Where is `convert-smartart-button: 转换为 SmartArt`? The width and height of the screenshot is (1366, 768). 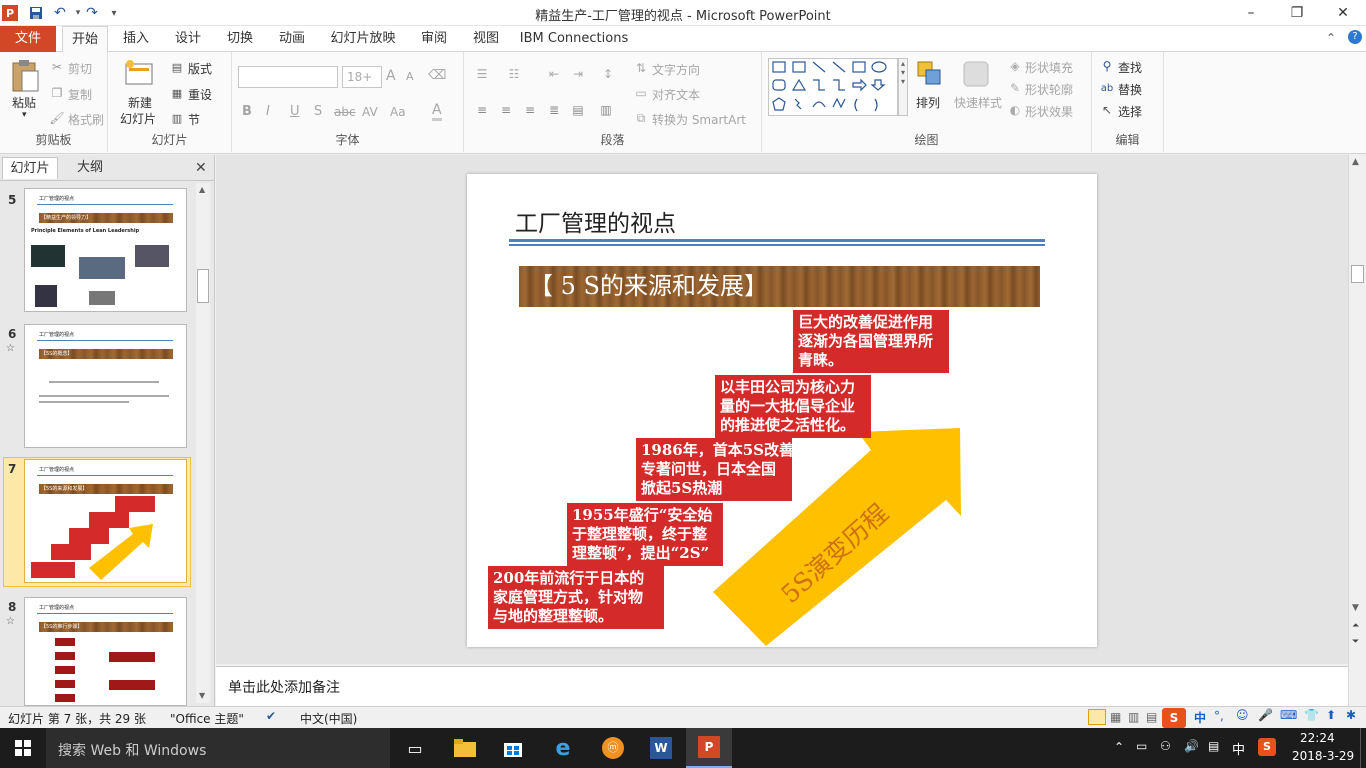 convert-smartart-button: 转换为 SmartArt is located at coordinates (699, 119).